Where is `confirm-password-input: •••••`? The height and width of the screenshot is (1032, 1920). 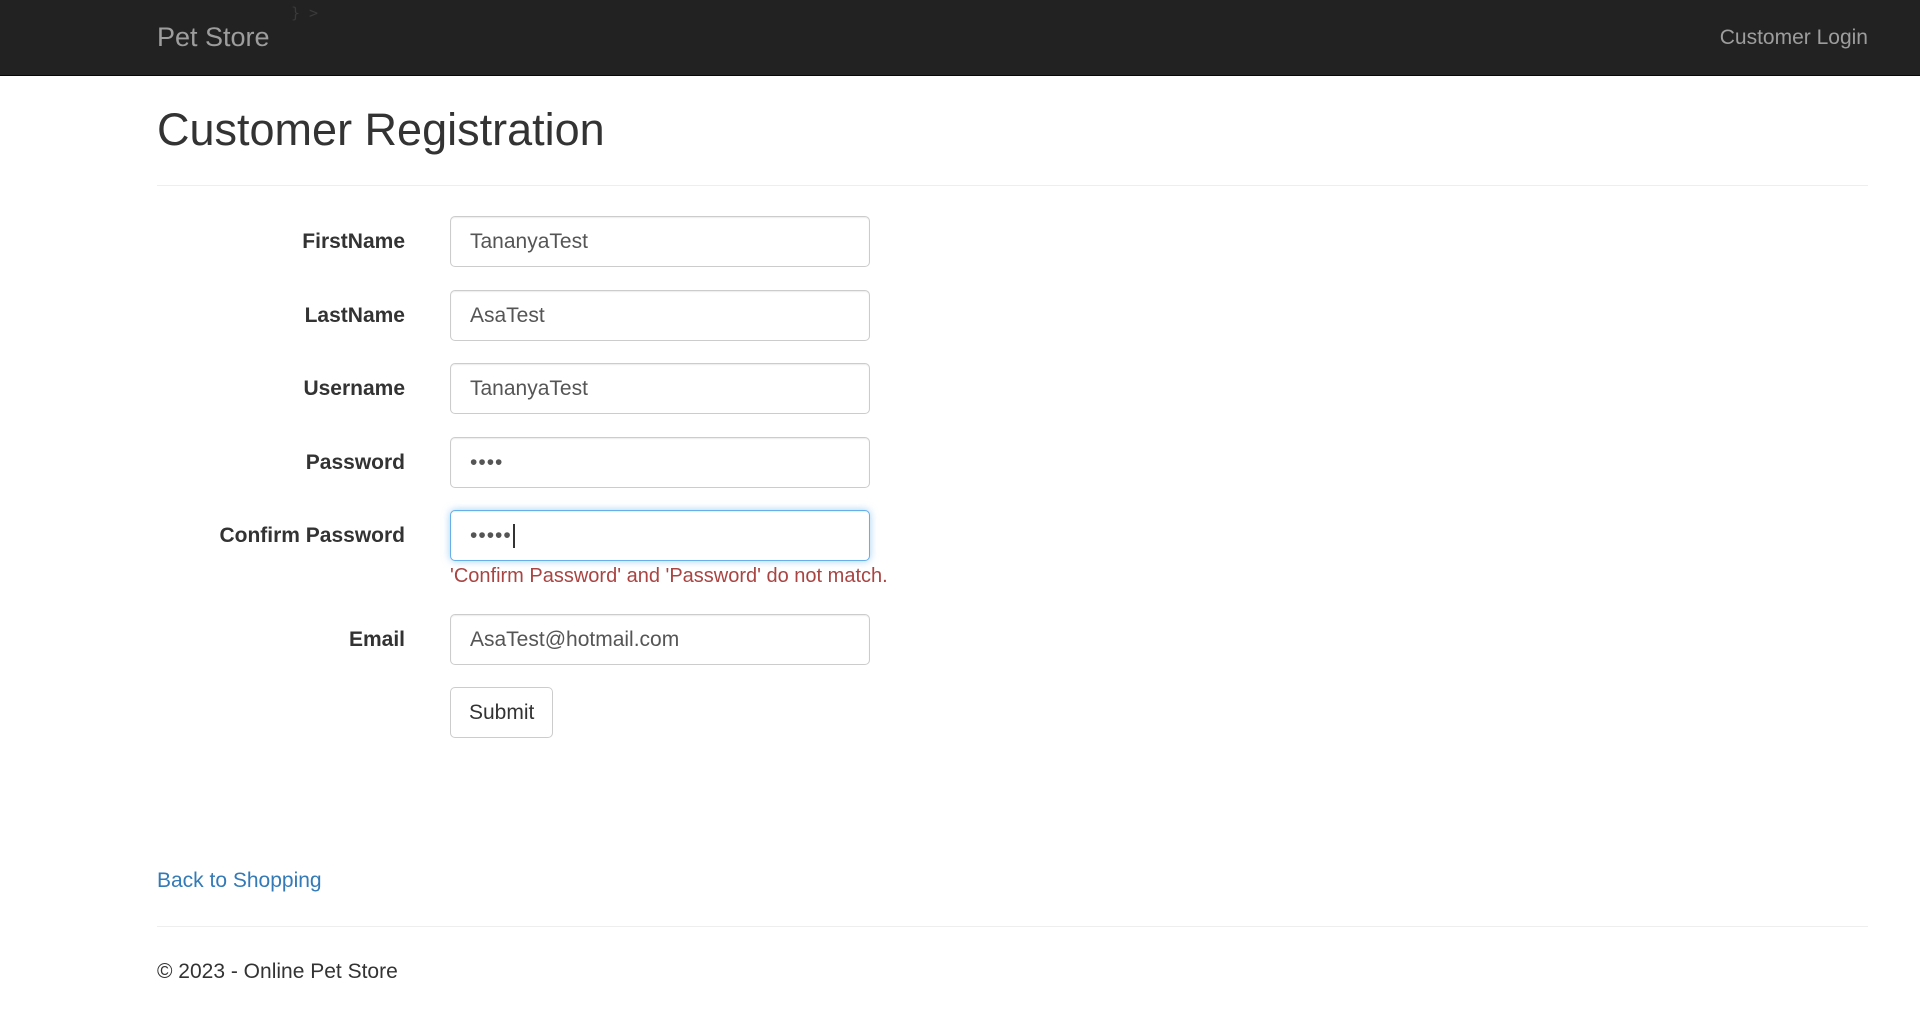 confirm-password-input: ••••• is located at coordinates (660, 535).